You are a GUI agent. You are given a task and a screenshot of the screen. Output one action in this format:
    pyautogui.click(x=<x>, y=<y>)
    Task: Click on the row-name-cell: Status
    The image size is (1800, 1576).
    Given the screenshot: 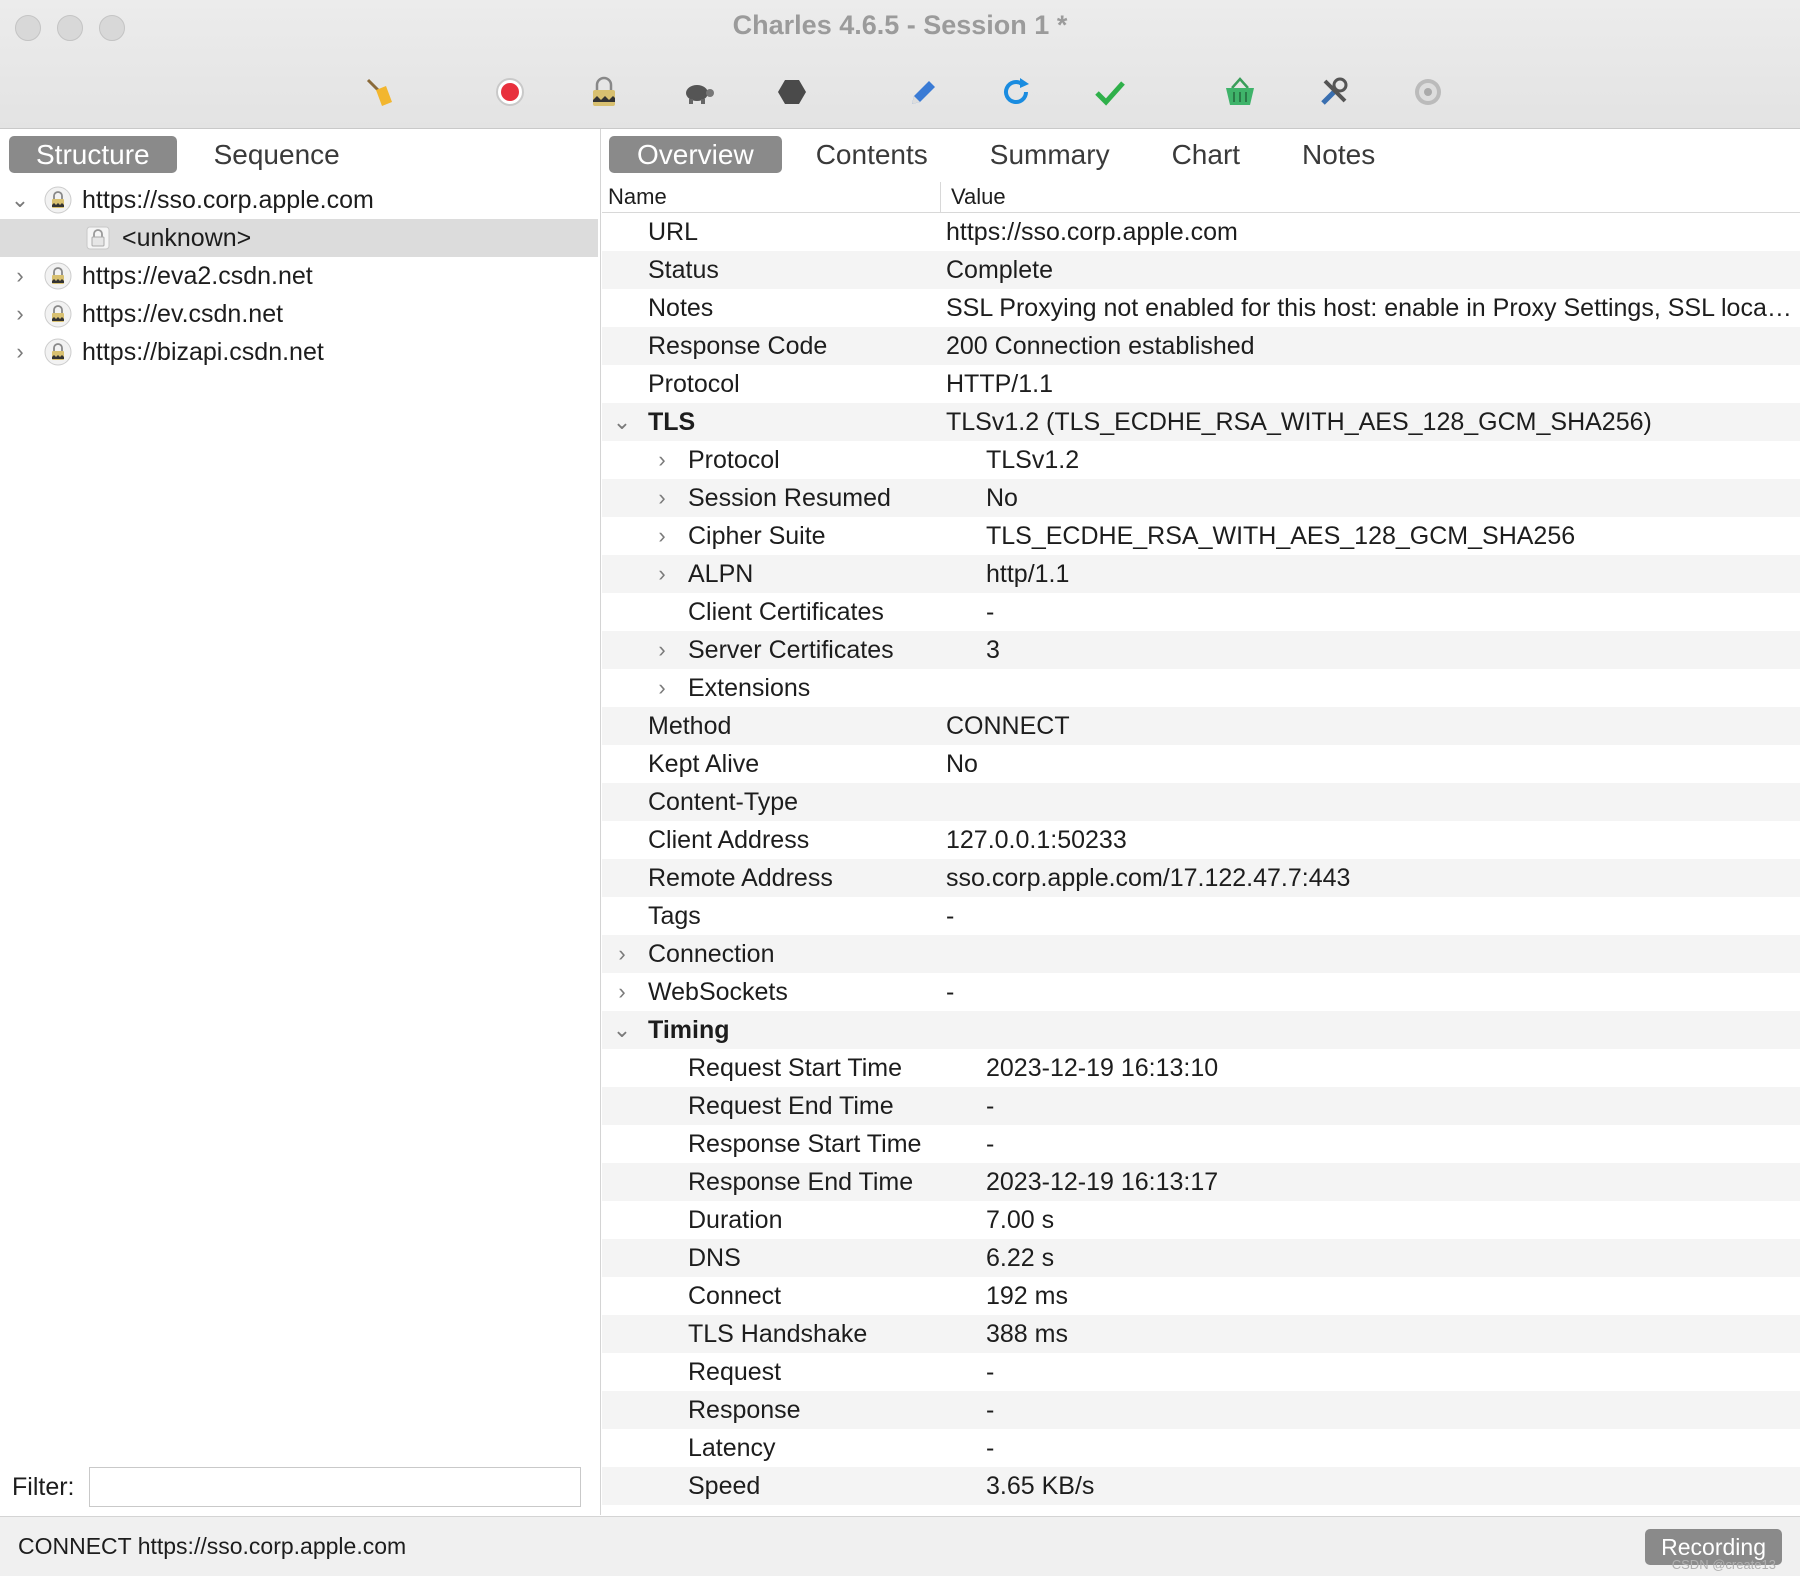 What is the action you would take?
    pyautogui.click(x=774, y=270)
    